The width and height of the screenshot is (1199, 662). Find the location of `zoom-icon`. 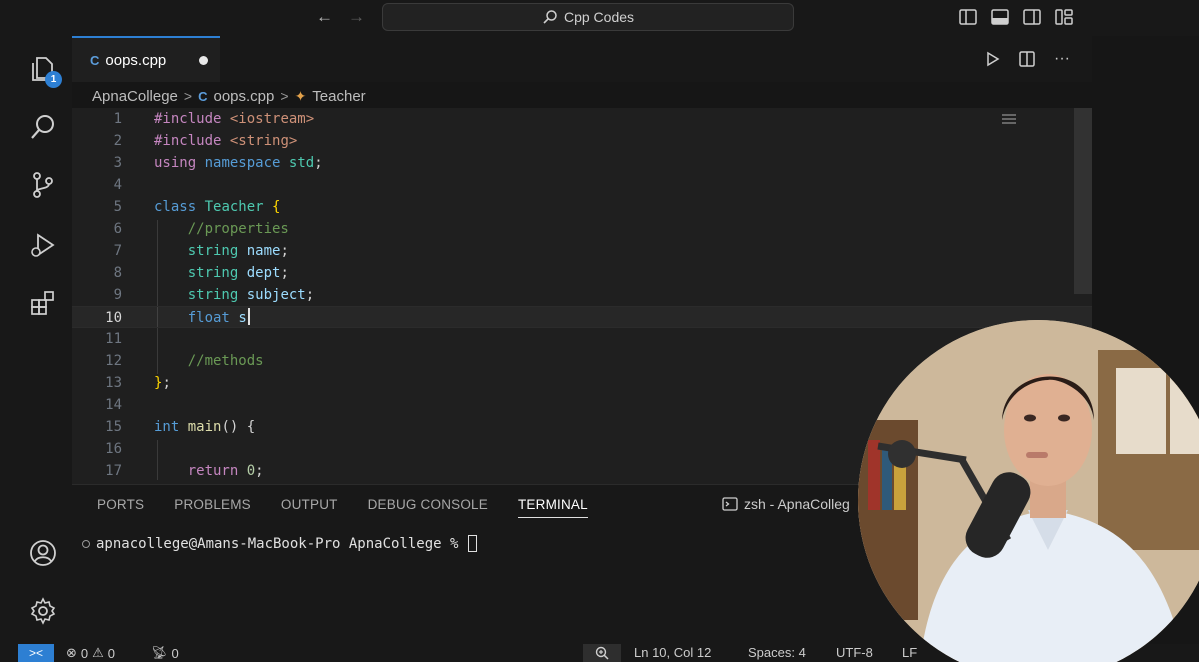

zoom-icon is located at coordinates (602, 653).